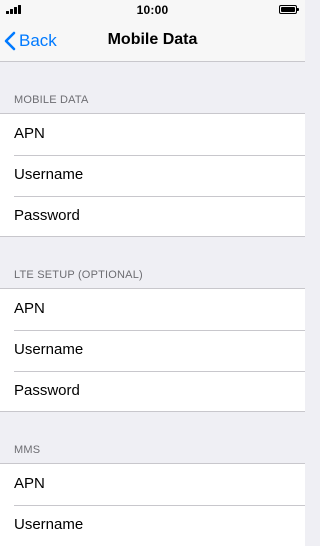 Image resolution: width=320 pixels, height=546 pixels. What do you see at coordinates (78, 275) in the screenshot?
I see `section-header-label: LTE SETUP (OPTIONAL)` at bounding box center [78, 275].